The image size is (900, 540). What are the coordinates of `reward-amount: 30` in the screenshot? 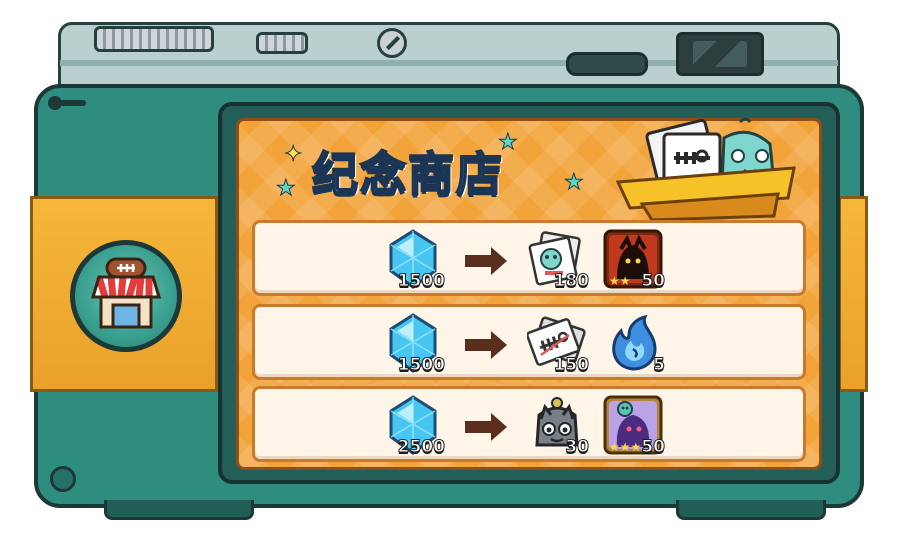 It's located at (577, 447).